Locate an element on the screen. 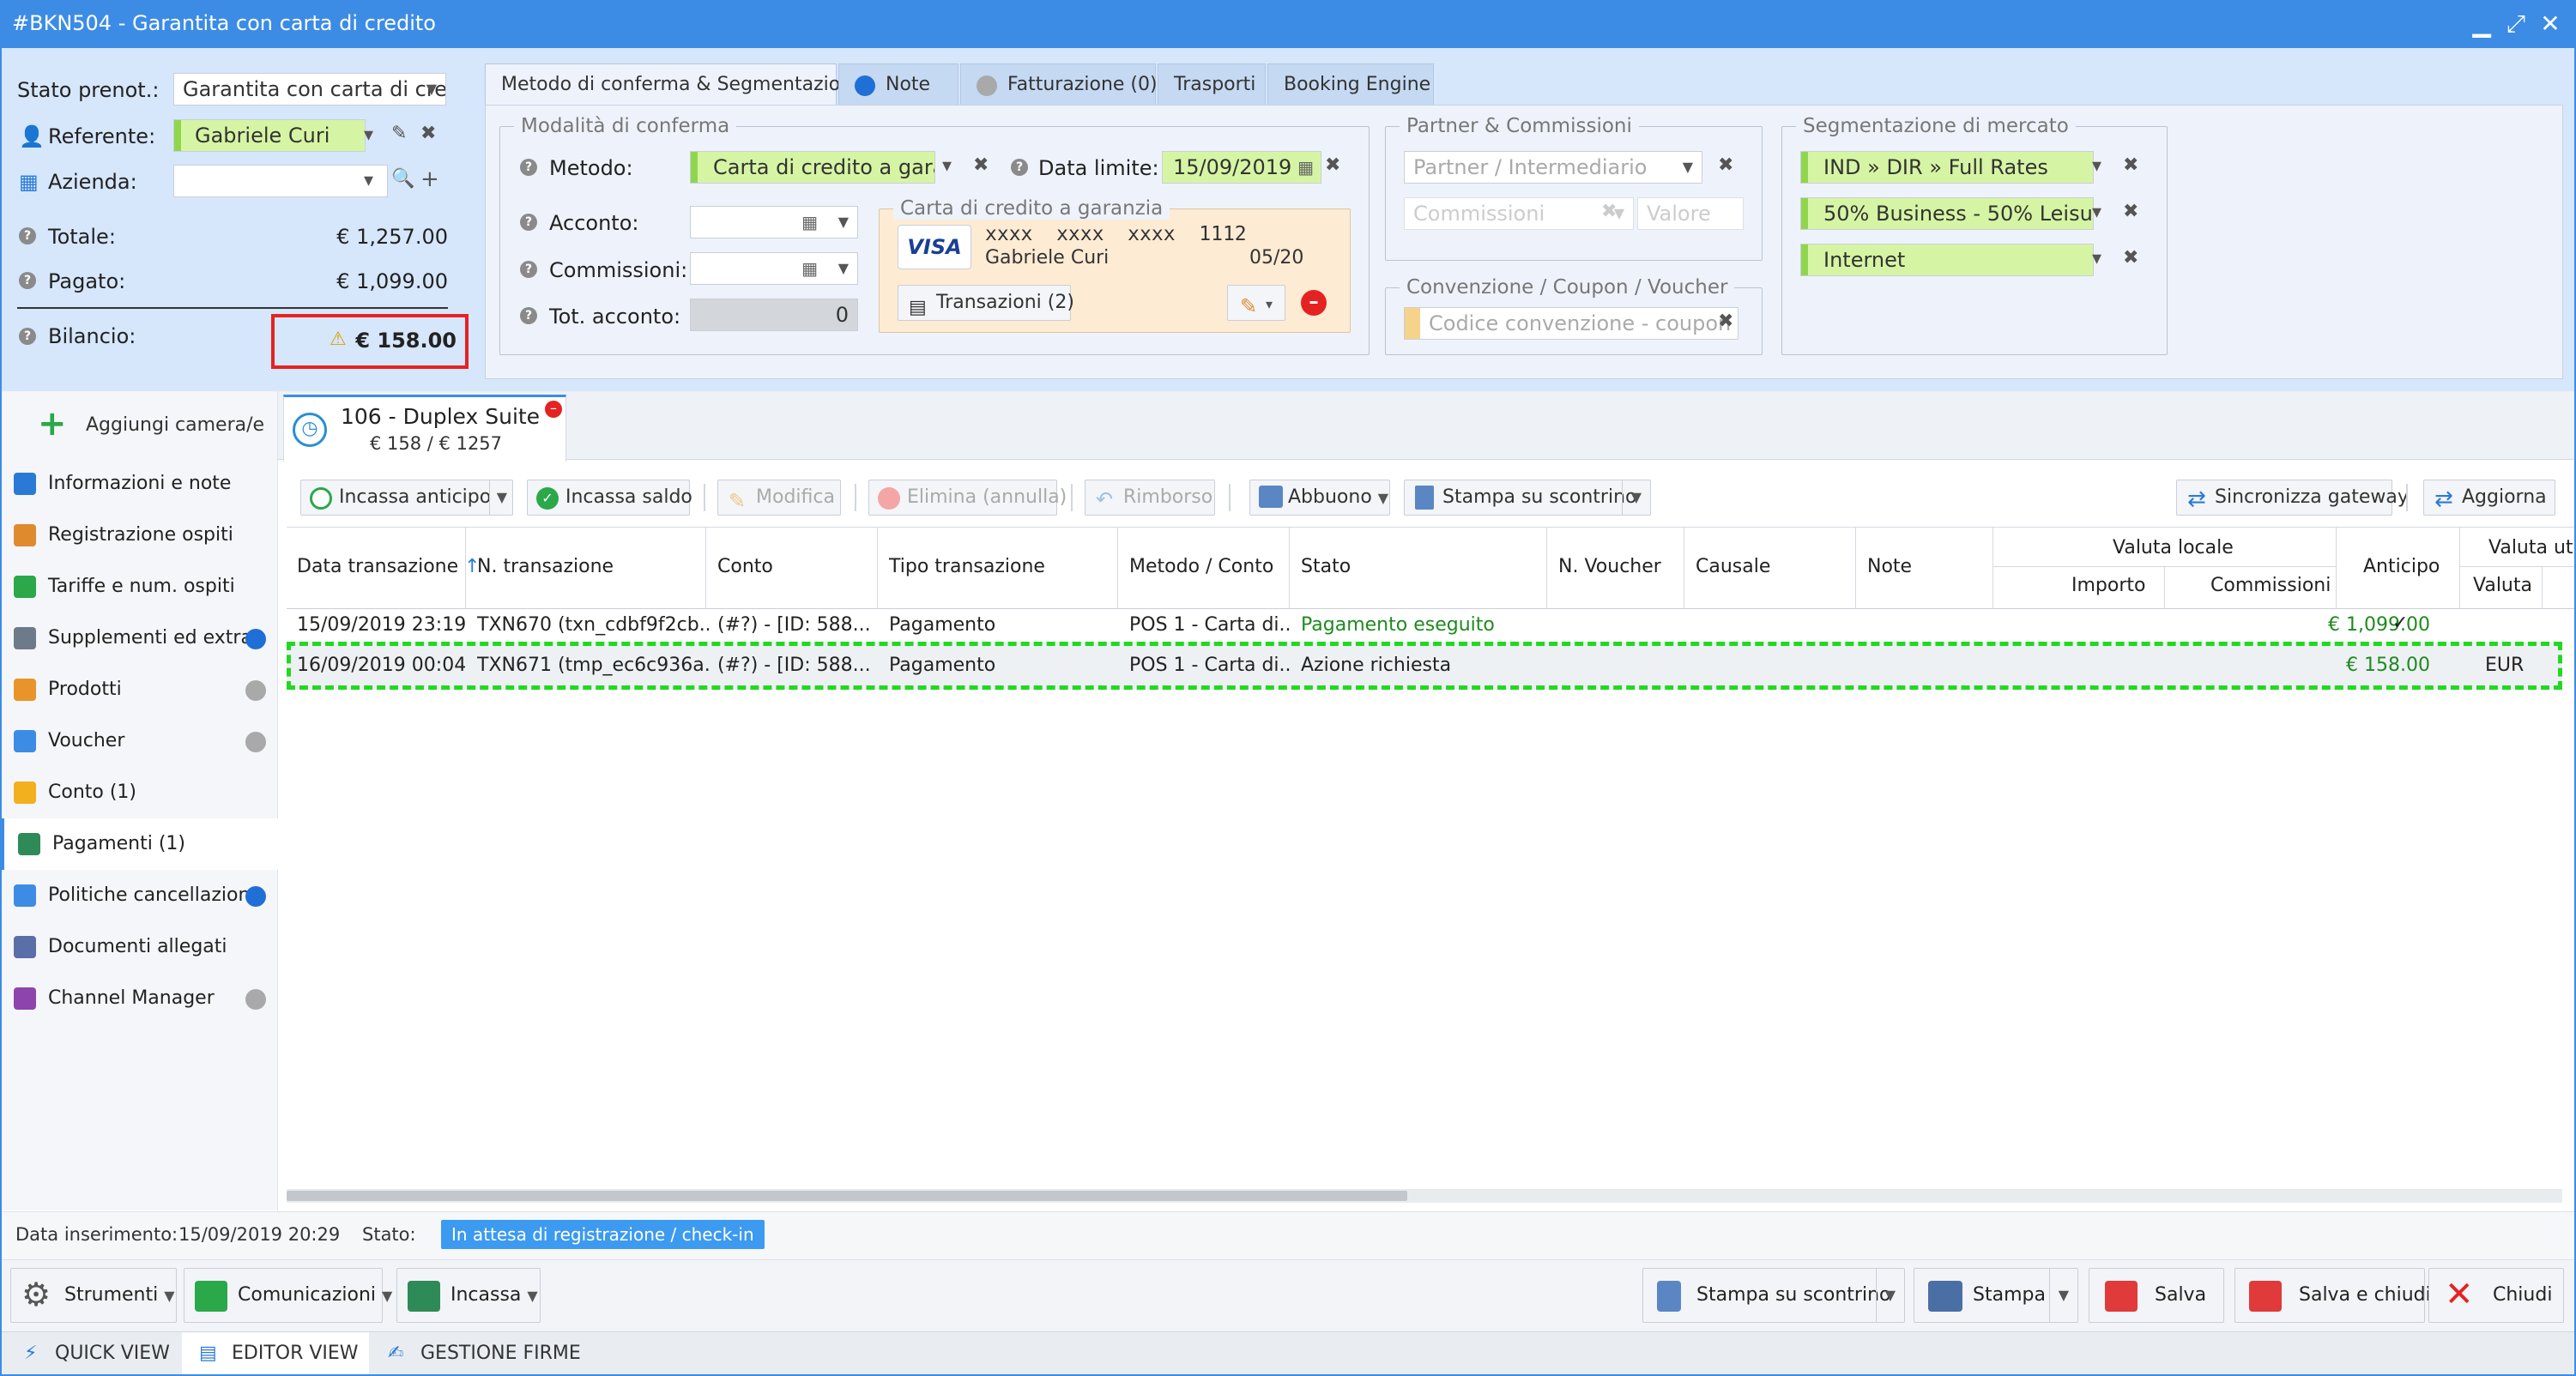 This screenshot has width=2576, height=1376. data-limite-field: 15/09/2019 ▦ is located at coordinates (1241, 167).